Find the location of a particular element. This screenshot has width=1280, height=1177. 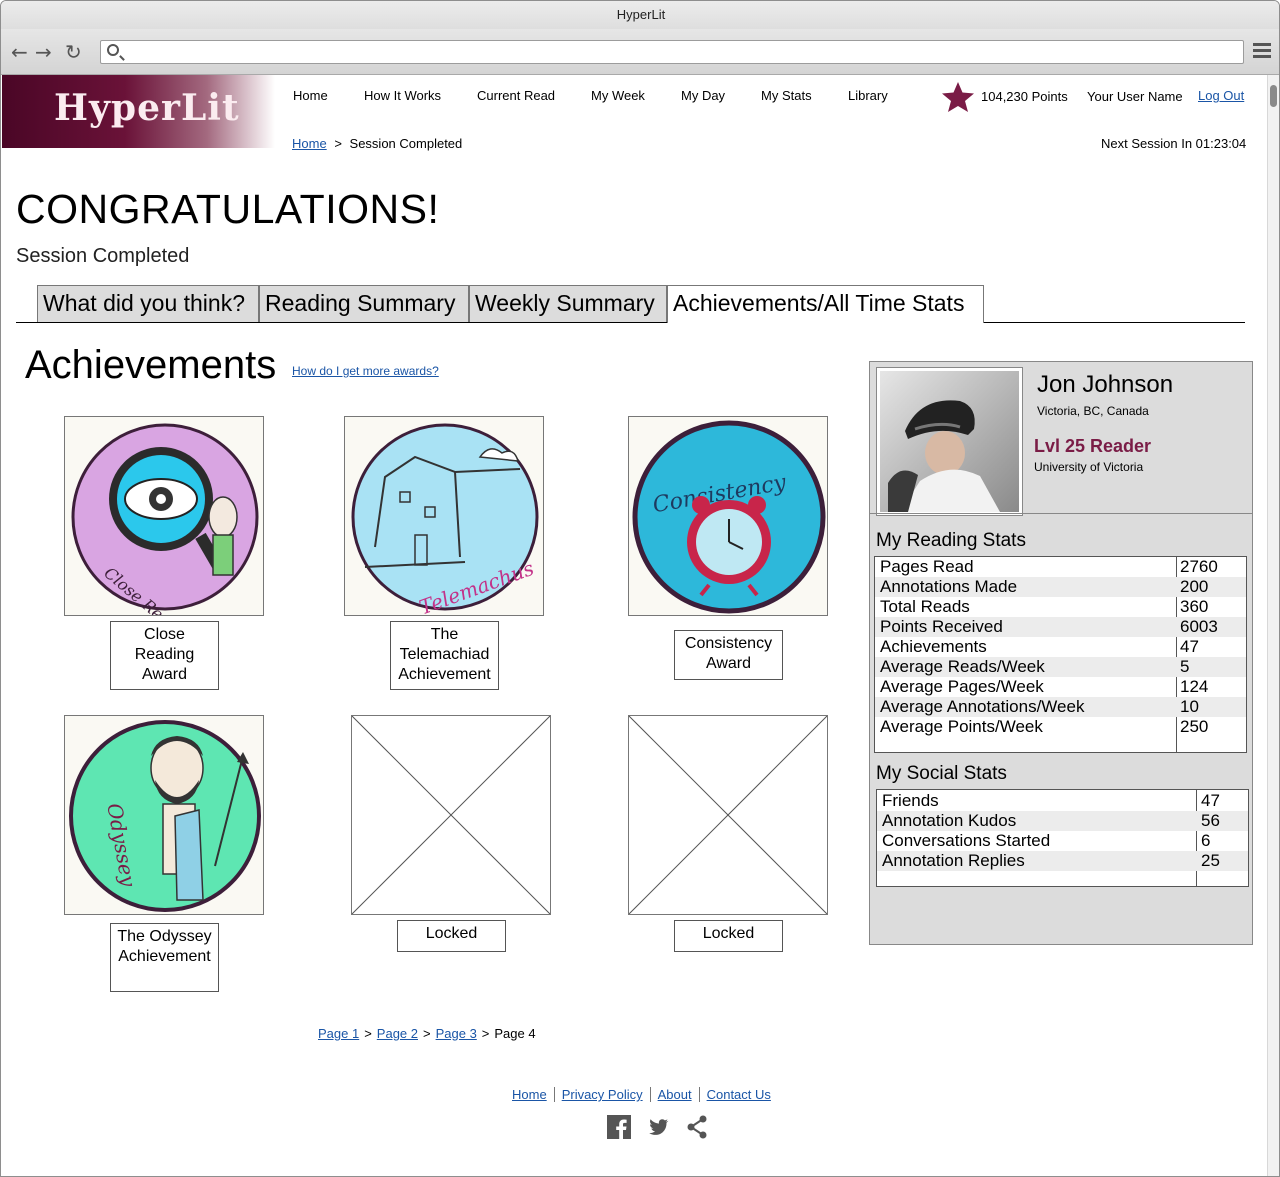

stat-label: Conversations Started is located at coordinates (966, 840).